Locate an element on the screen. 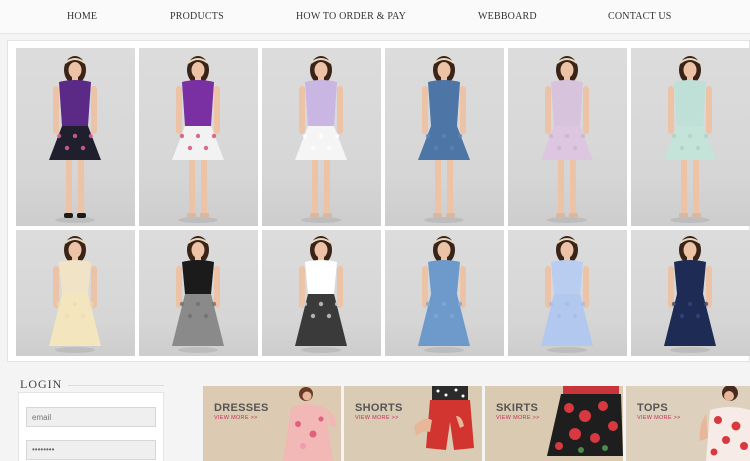 The image size is (750, 461). category-dresses: DRESSES VIEW MORE >> is located at coordinates (272, 423).